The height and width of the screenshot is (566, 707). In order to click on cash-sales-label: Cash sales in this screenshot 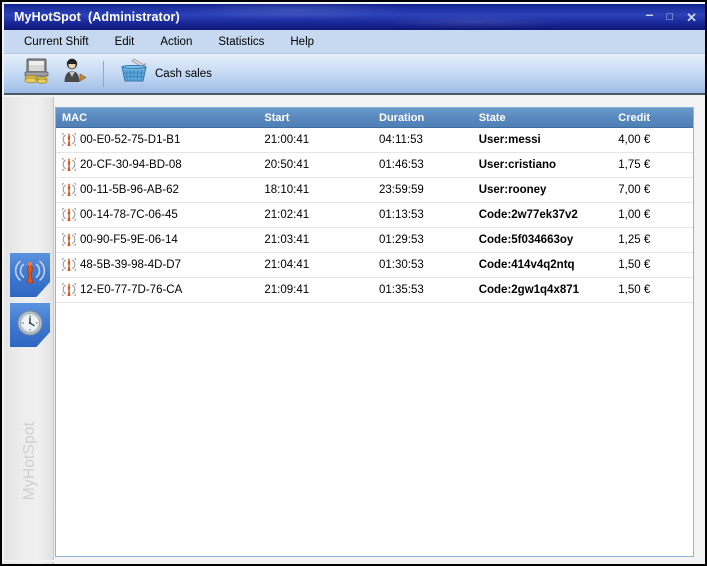, I will do `click(183, 73)`.